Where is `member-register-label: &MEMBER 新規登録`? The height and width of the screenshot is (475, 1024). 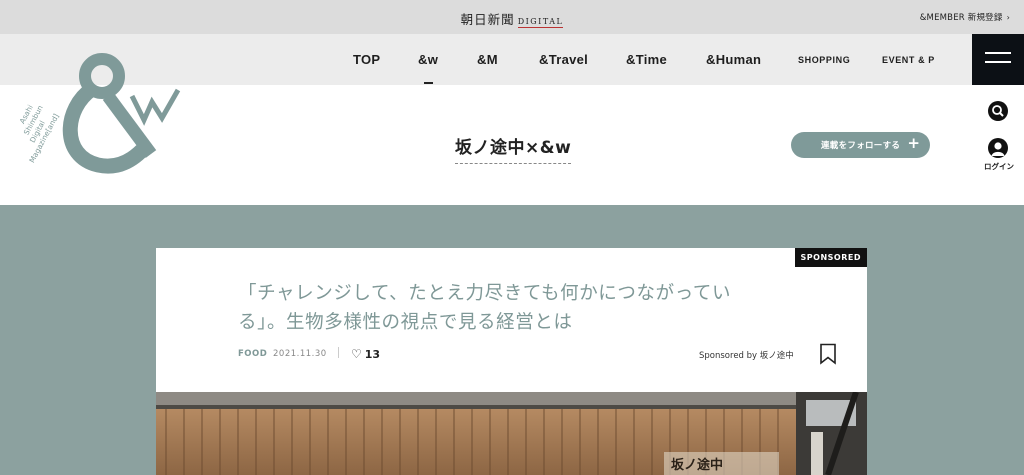
member-register-label: &MEMBER 新規登録 is located at coordinates (961, 18).